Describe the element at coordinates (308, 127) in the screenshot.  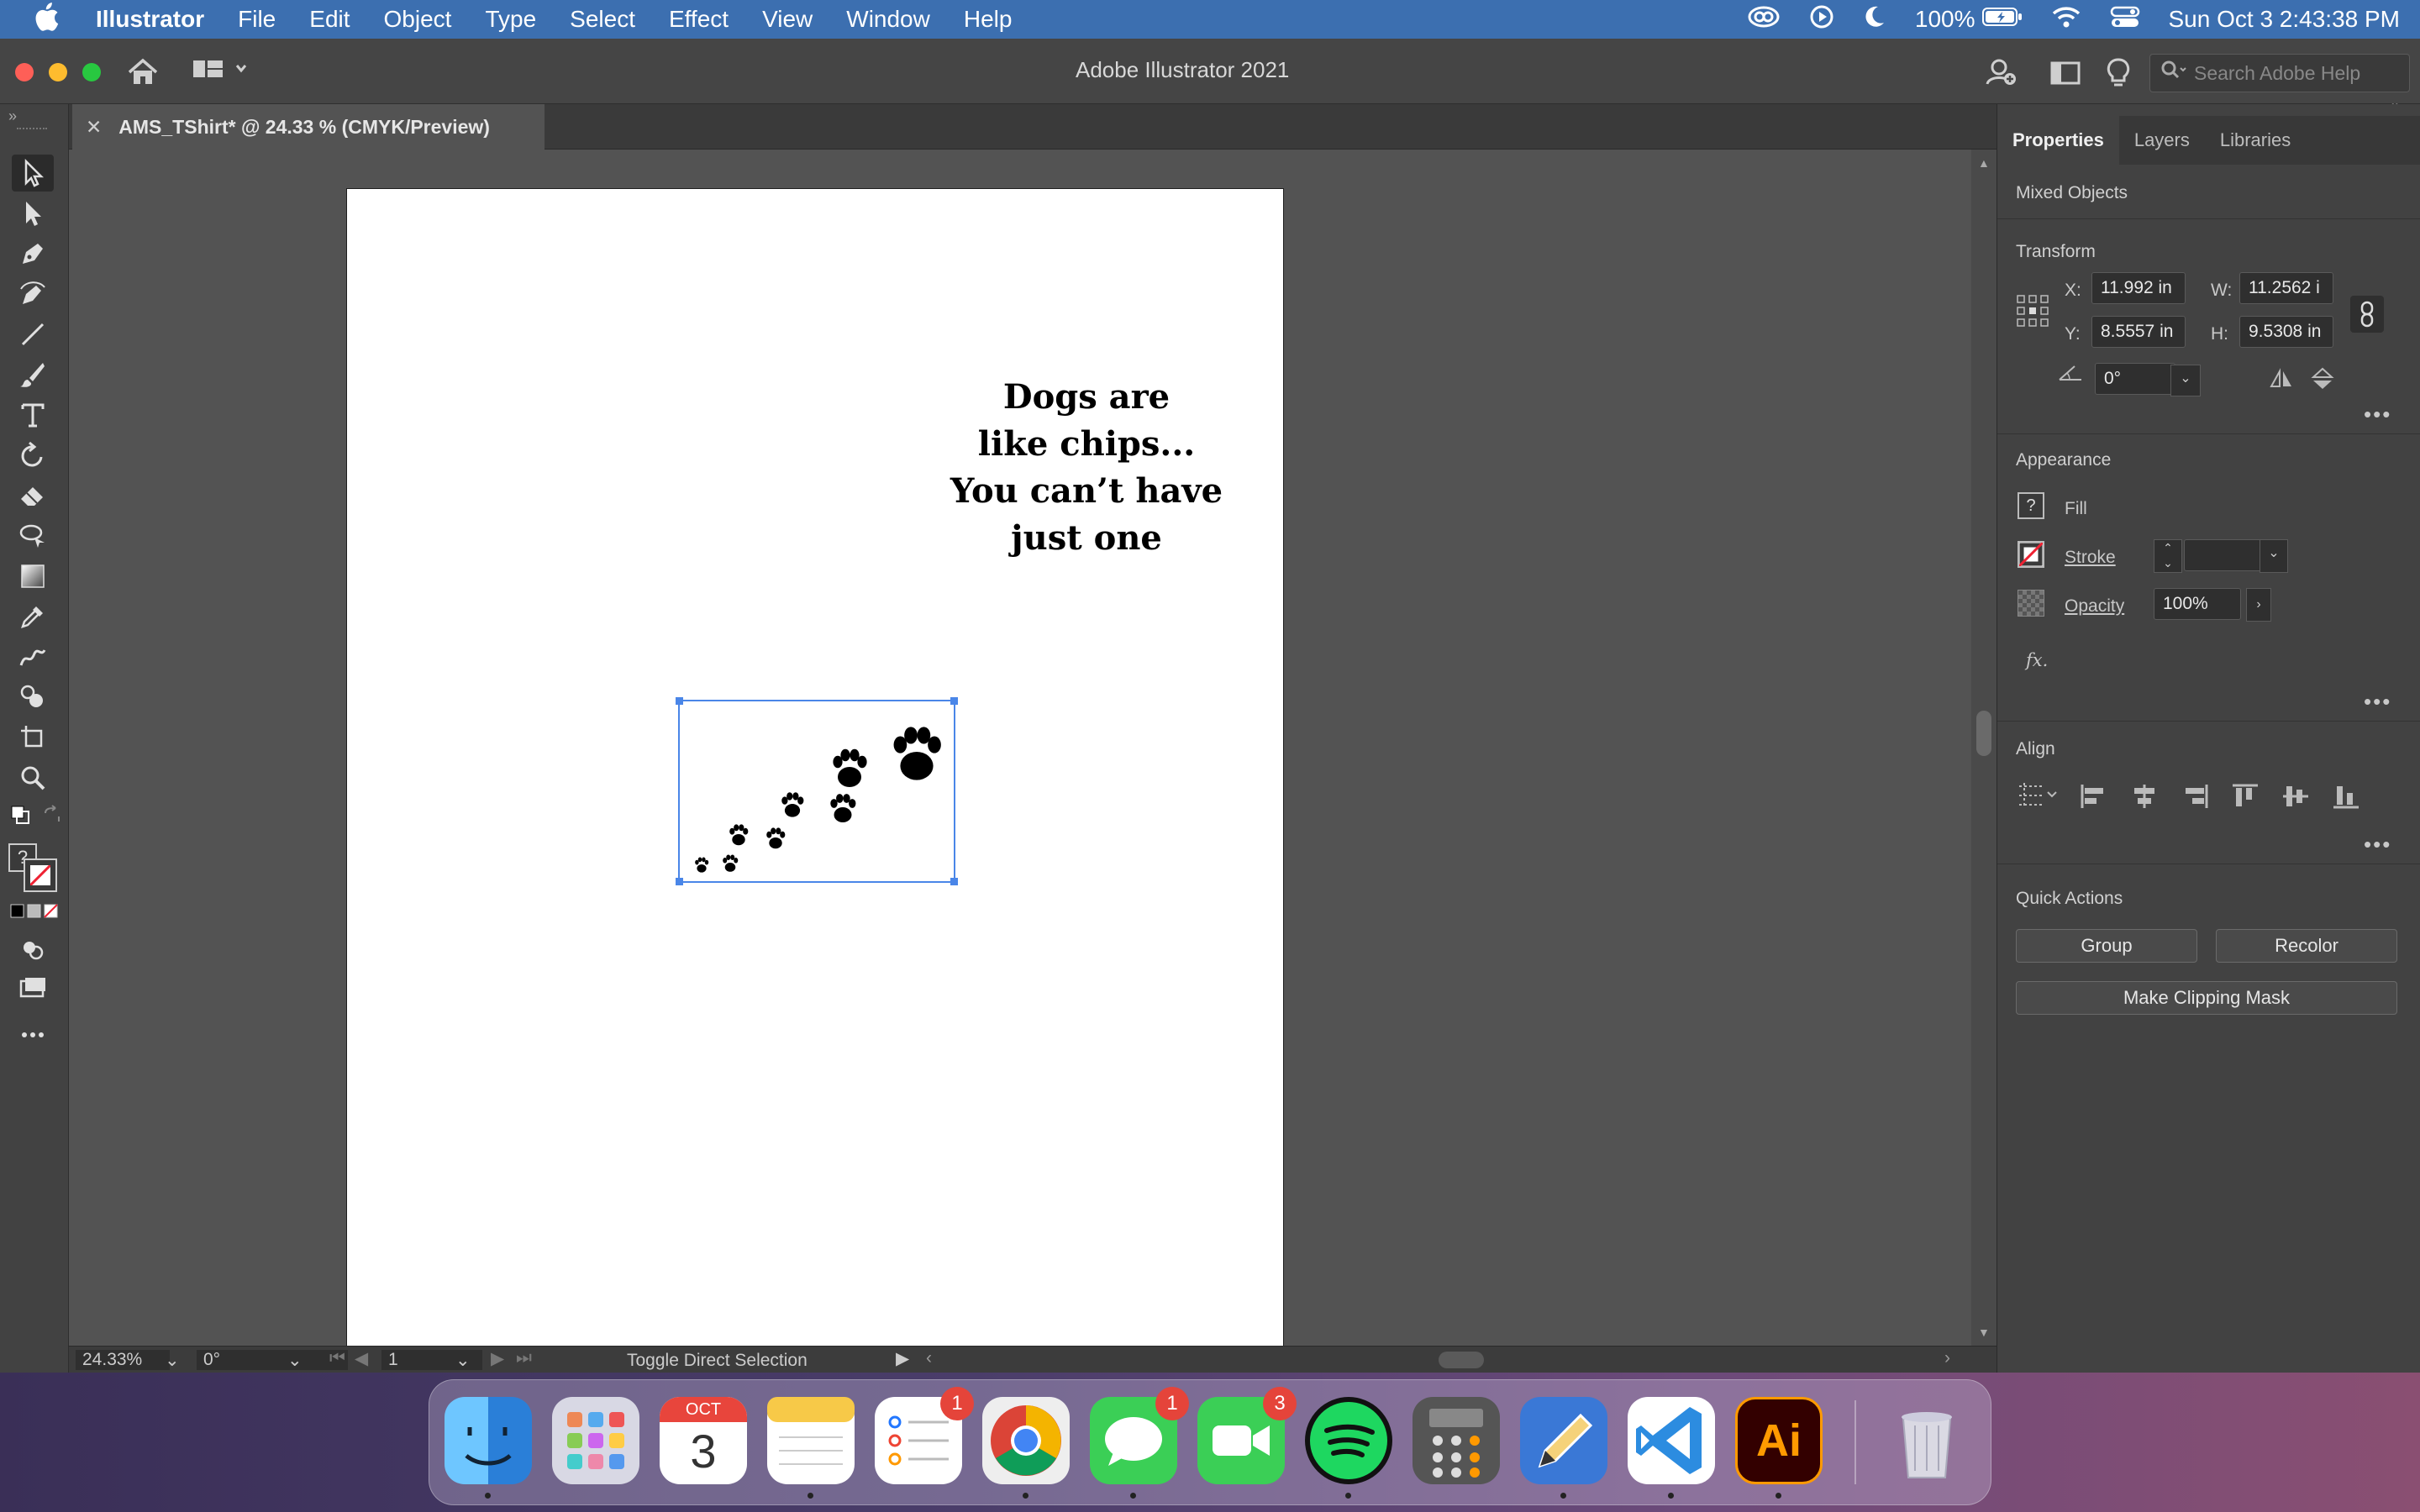
I see `document-tab: ✕ AMS_TShirt* @ 24.33 % (CMYK/Preview)` at that location.